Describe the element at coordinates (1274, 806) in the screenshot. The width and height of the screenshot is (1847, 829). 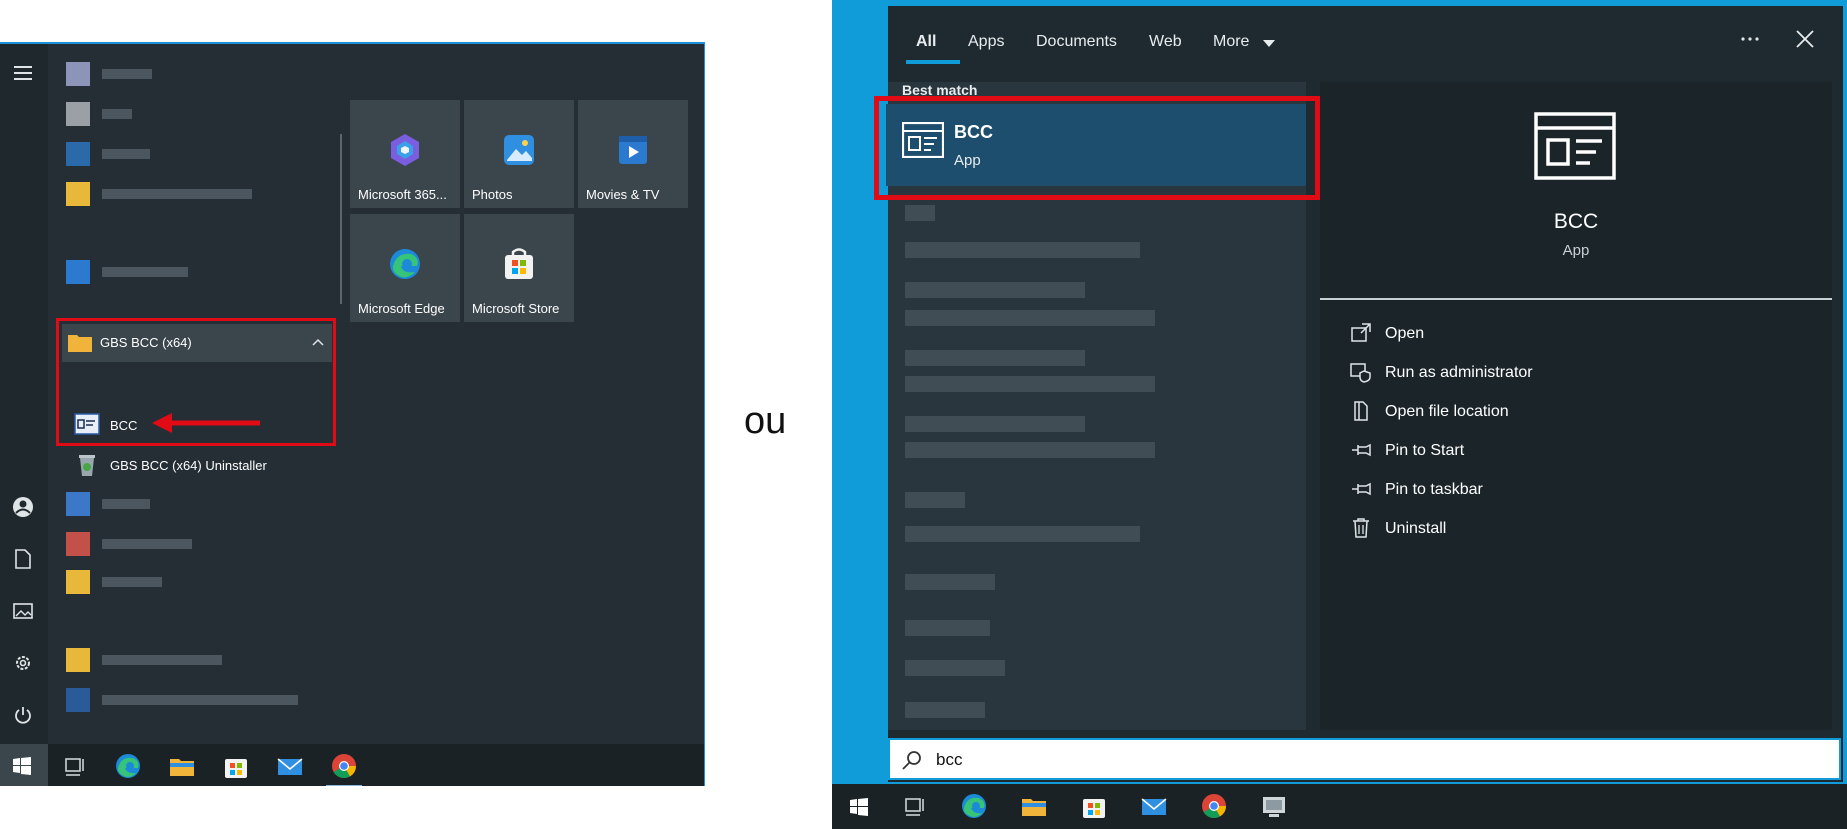
I see `app-icon` at that location.